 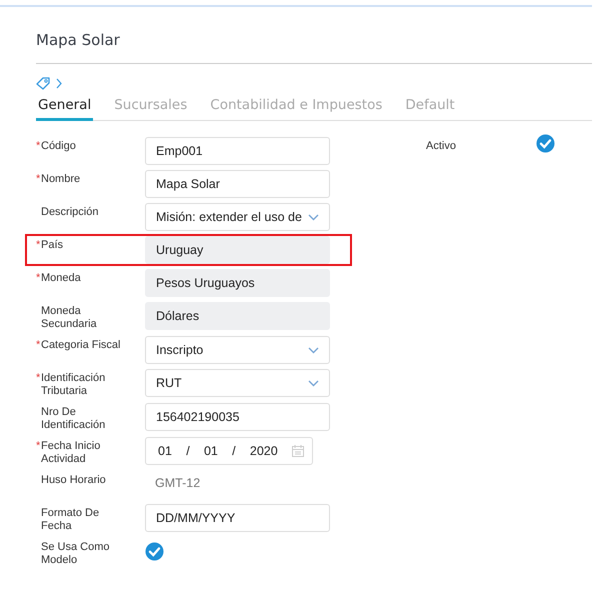 I want to click on input-field: Uruguay, so click(x=237, y=250).